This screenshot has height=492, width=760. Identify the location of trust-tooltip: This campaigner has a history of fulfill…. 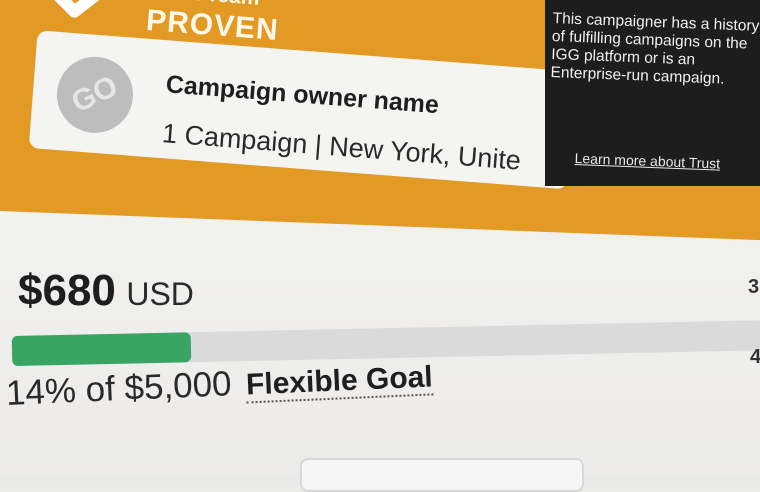
(652, 93).